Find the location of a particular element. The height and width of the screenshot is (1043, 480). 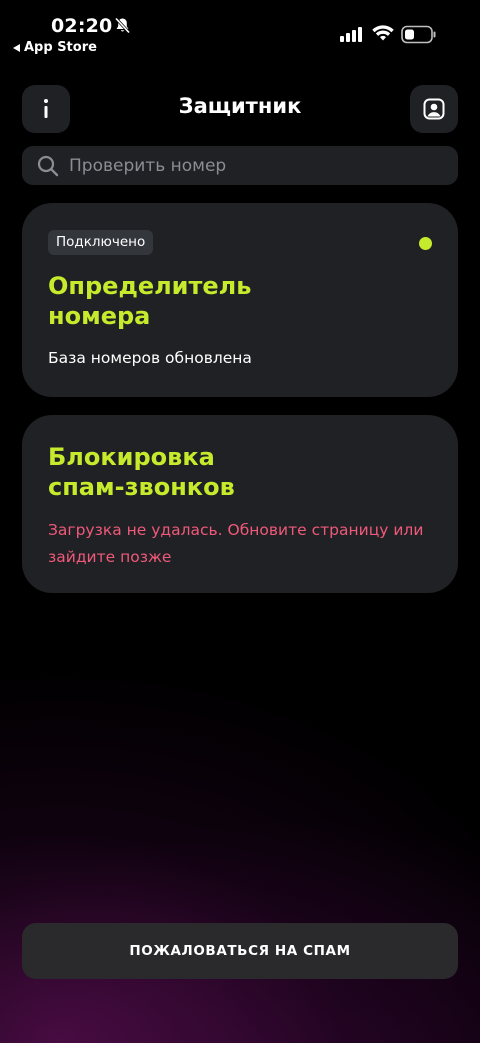

back-app-label: App Store is located at coordinates (60, 47).